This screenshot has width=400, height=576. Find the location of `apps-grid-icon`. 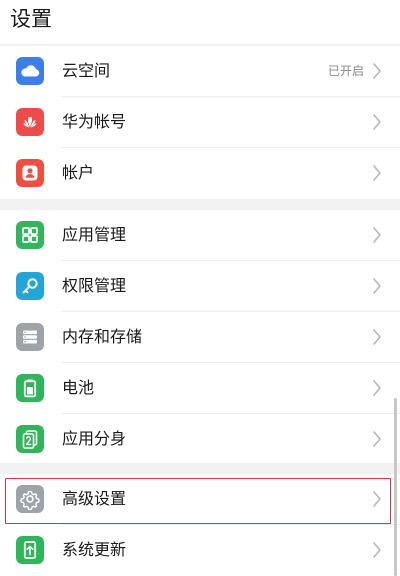

apps-grid-icon is located at coordinates (30, 235).